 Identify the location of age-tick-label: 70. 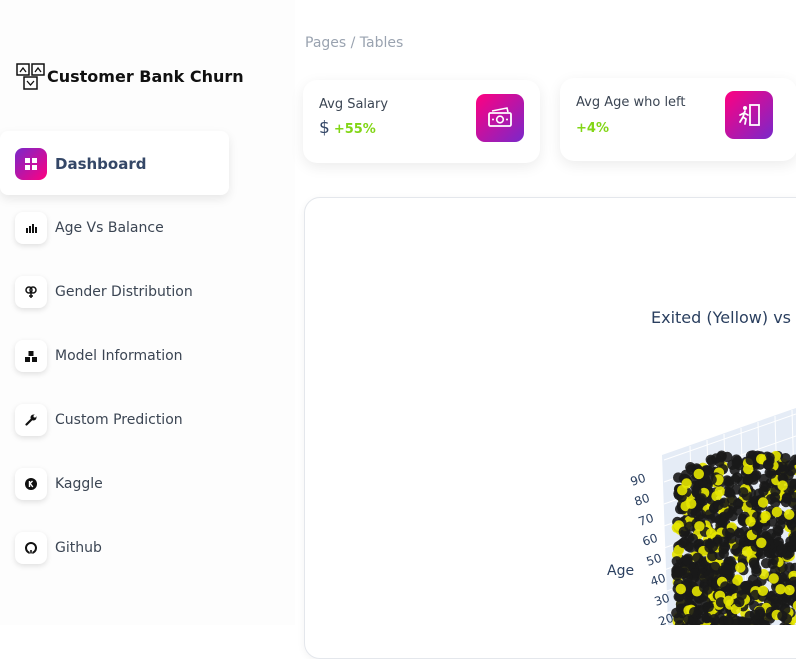
(646, 520).